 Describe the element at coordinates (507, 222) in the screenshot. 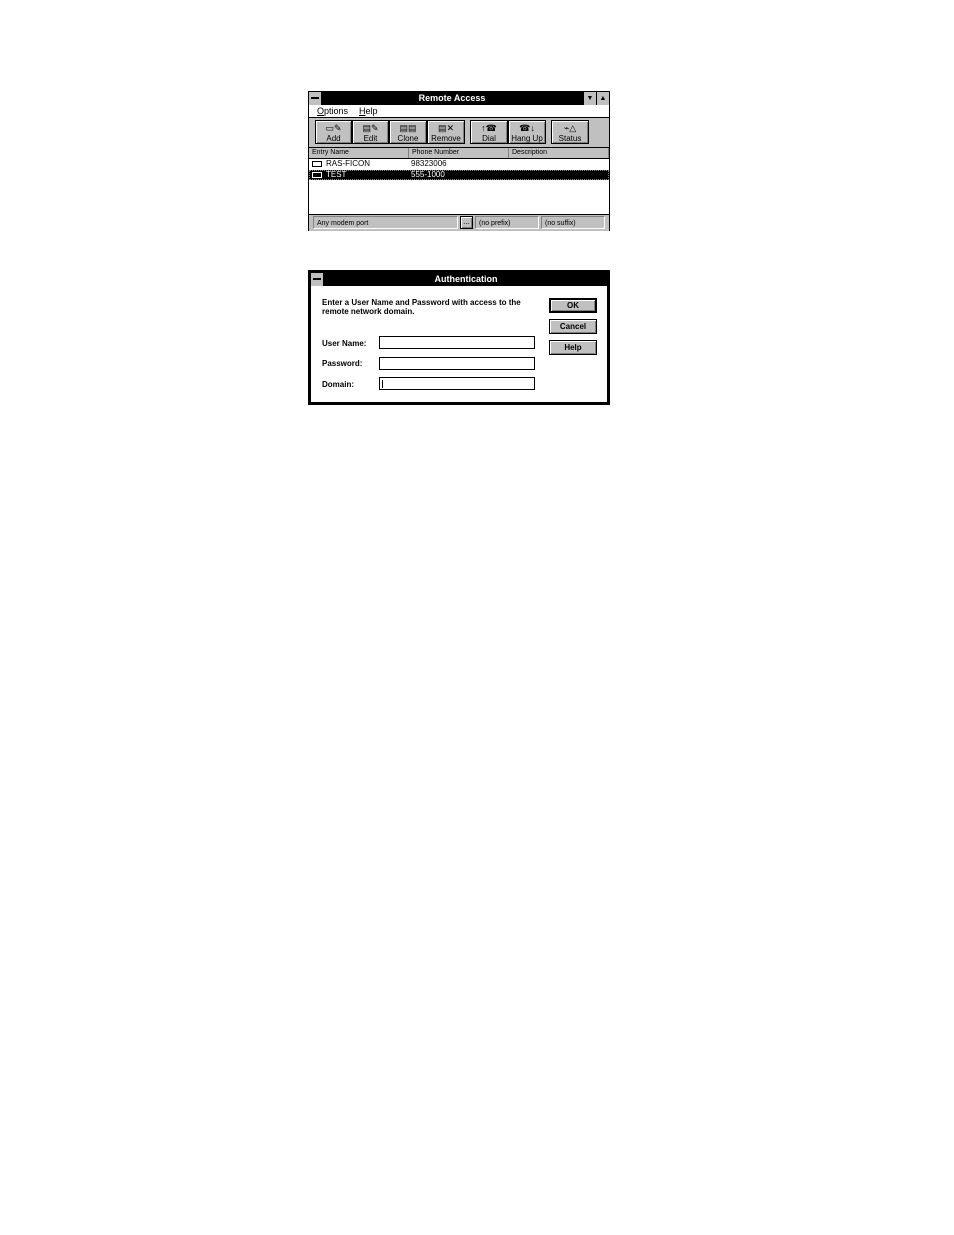

I see `prefix-status: (no prefix)` at that location.